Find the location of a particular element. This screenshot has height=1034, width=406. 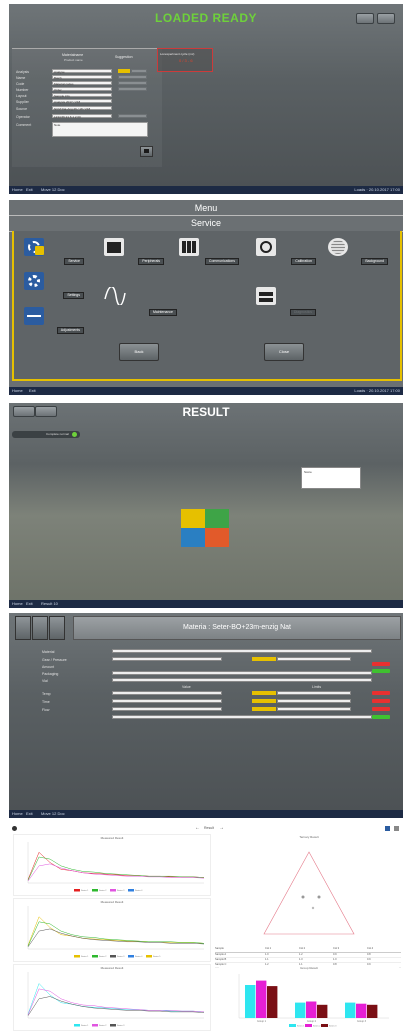

cubes-icon is located at coordinates (114, 247).